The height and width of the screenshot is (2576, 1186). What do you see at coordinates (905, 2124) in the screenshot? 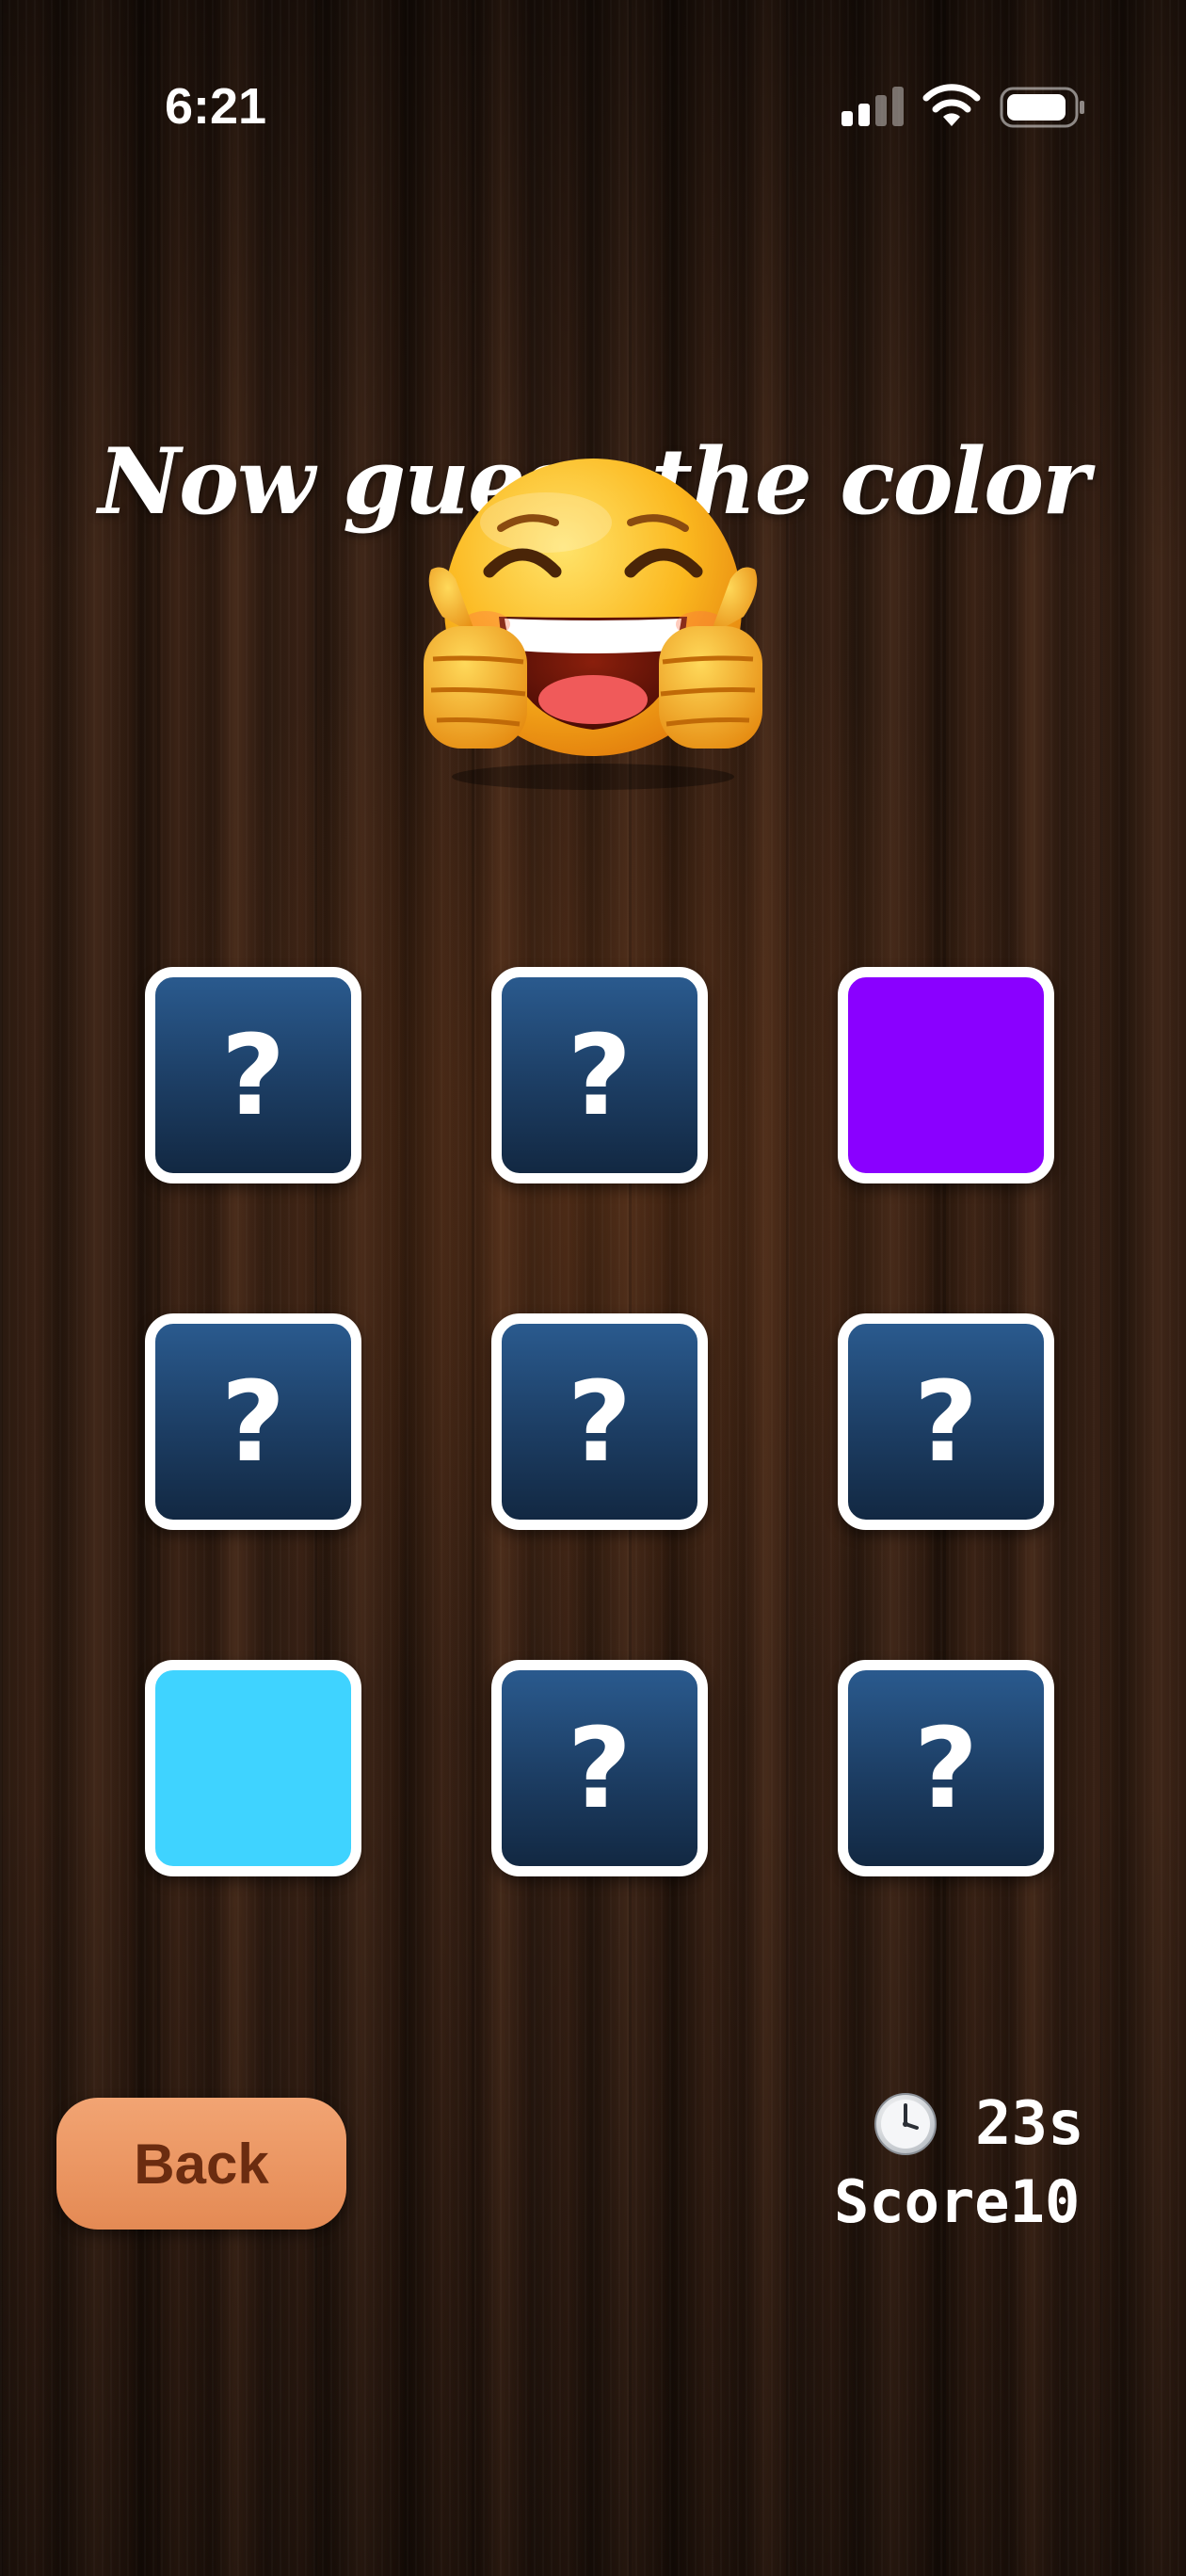
I see `clock-icon` at bounding box center [905, 2124].